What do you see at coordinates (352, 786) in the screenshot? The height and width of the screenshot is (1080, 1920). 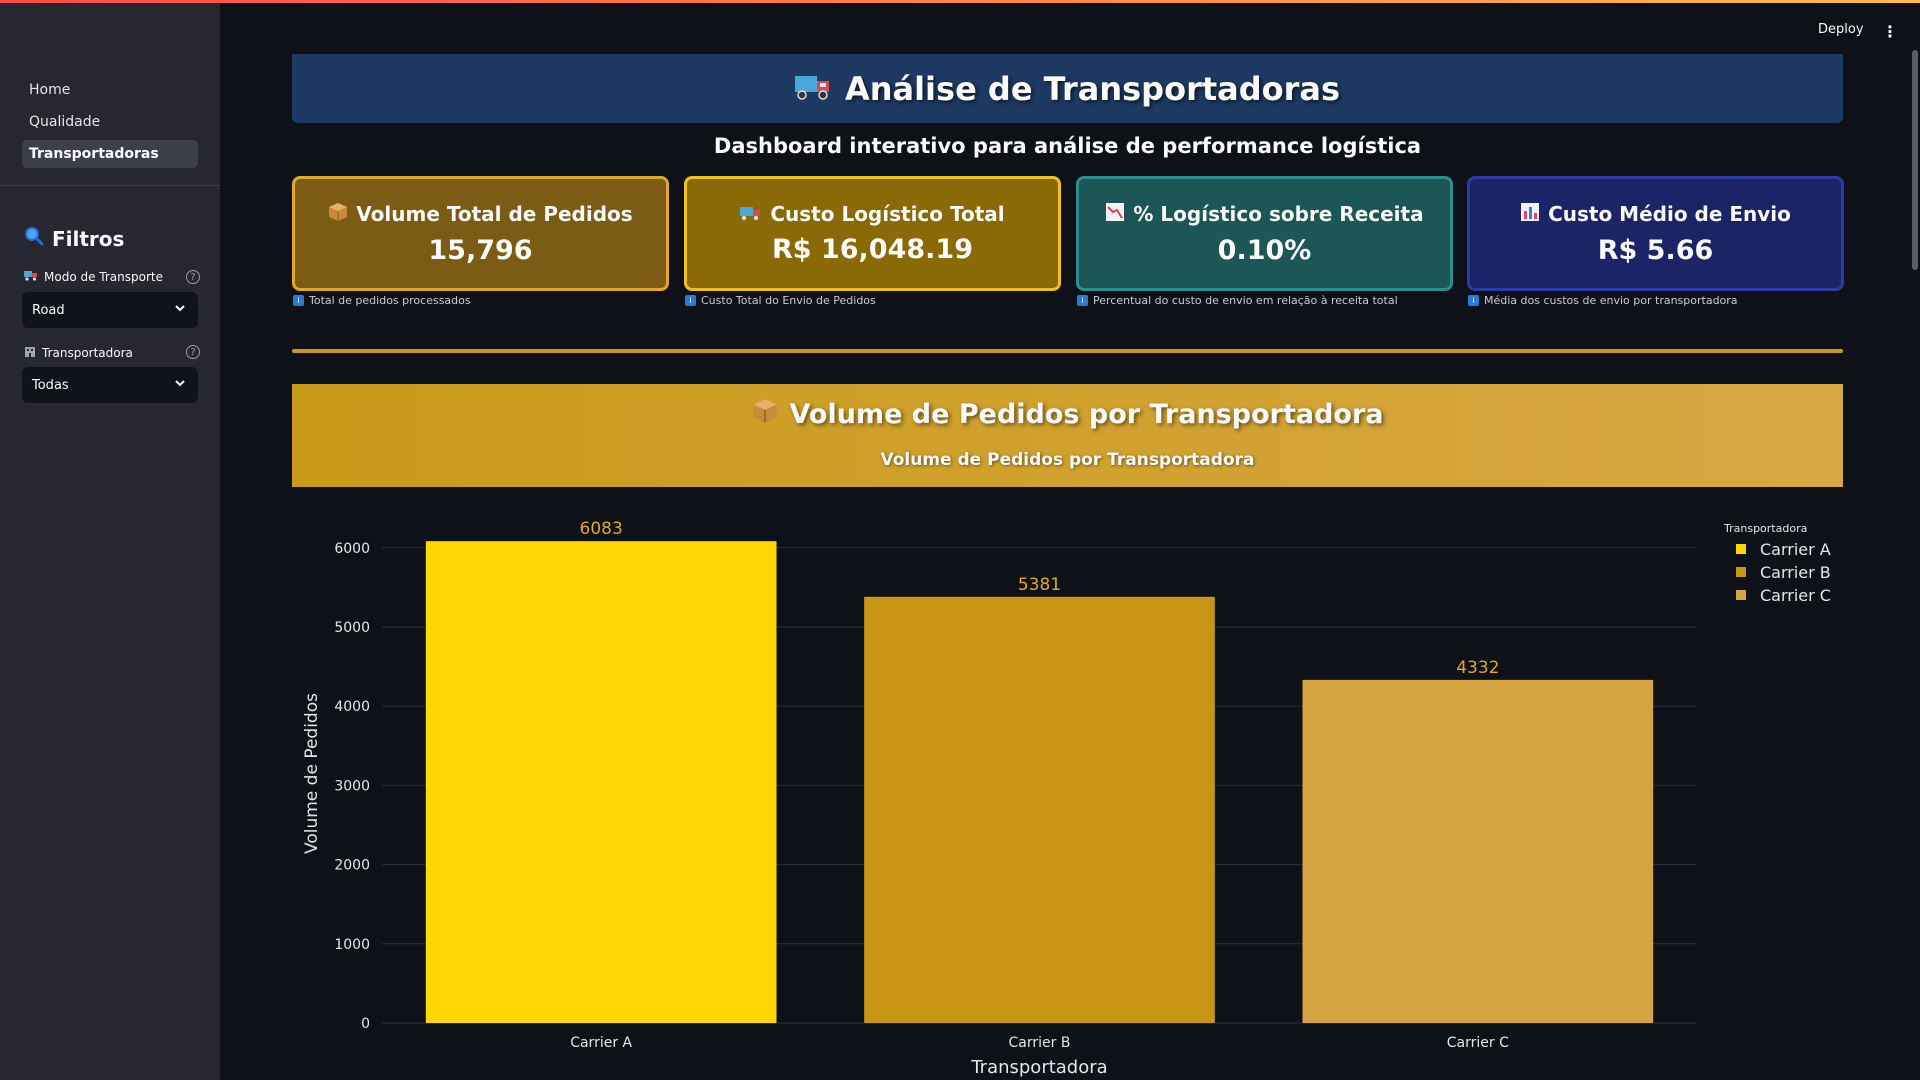 I see `y-tick-label: 3000` at bounding box center [352, 786].